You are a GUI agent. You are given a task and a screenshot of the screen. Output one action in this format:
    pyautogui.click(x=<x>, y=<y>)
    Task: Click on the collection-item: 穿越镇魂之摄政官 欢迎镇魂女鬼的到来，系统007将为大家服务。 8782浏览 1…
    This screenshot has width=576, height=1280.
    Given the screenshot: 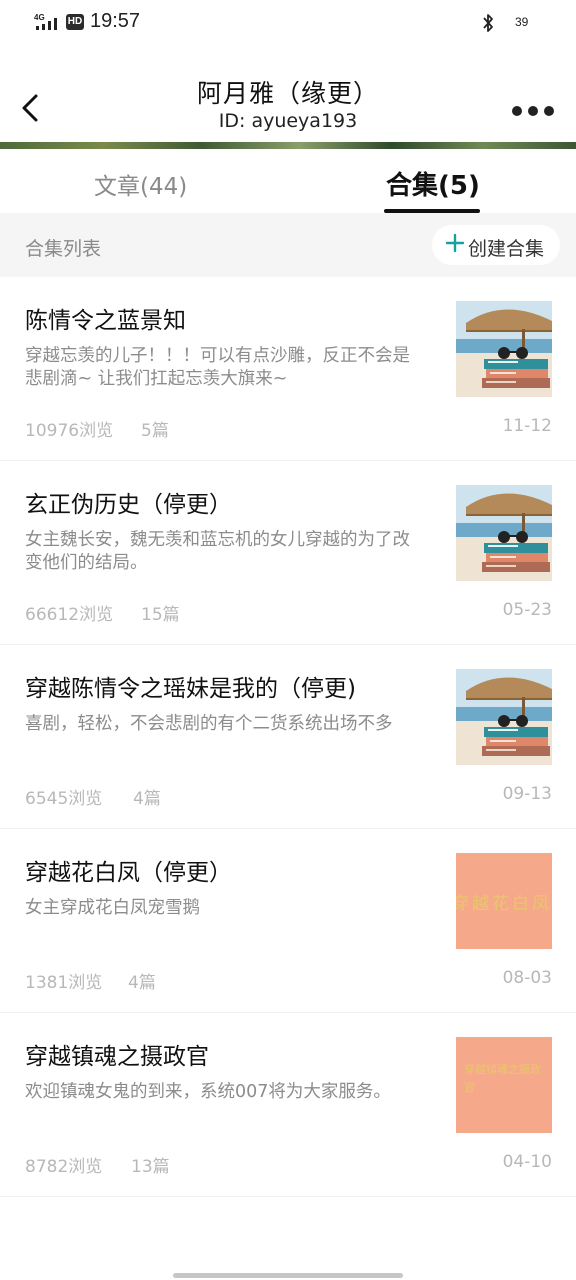 What is the action you would take?
    pyautogui.click(x=288, y=1105)
    